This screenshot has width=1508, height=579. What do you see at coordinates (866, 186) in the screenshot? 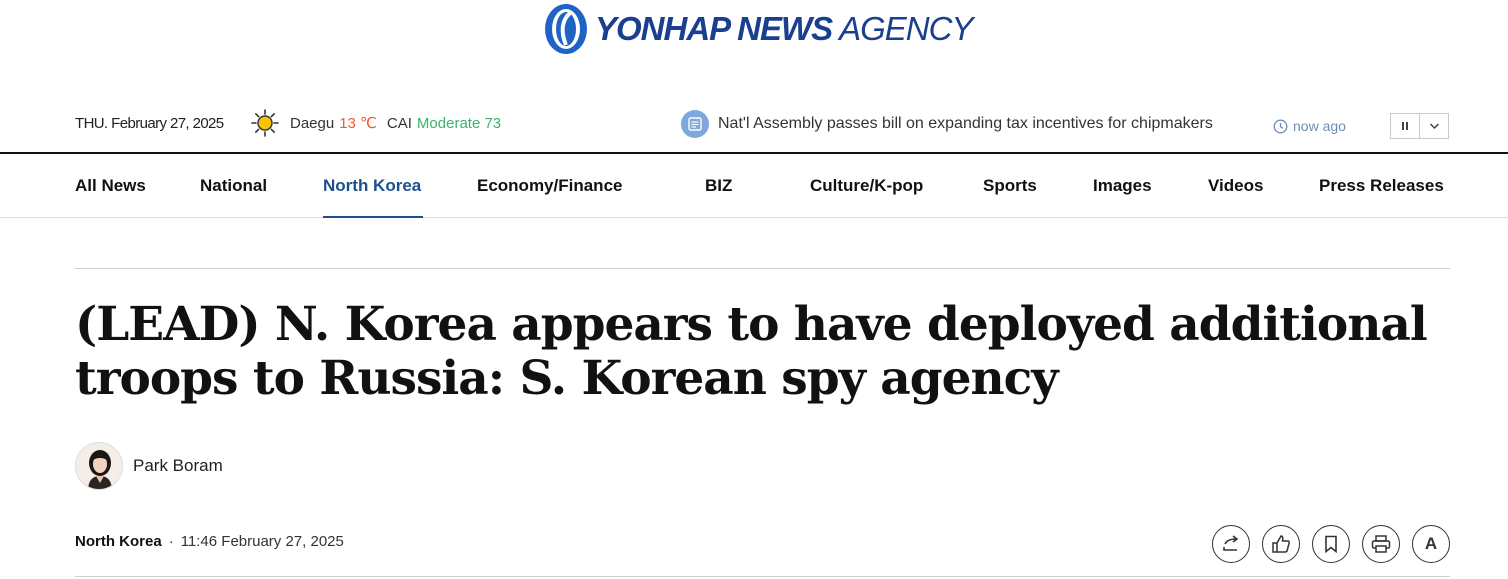
I see `nav-item-culture-kpop: Culture/K-pop` at bounding box center [866, 186].